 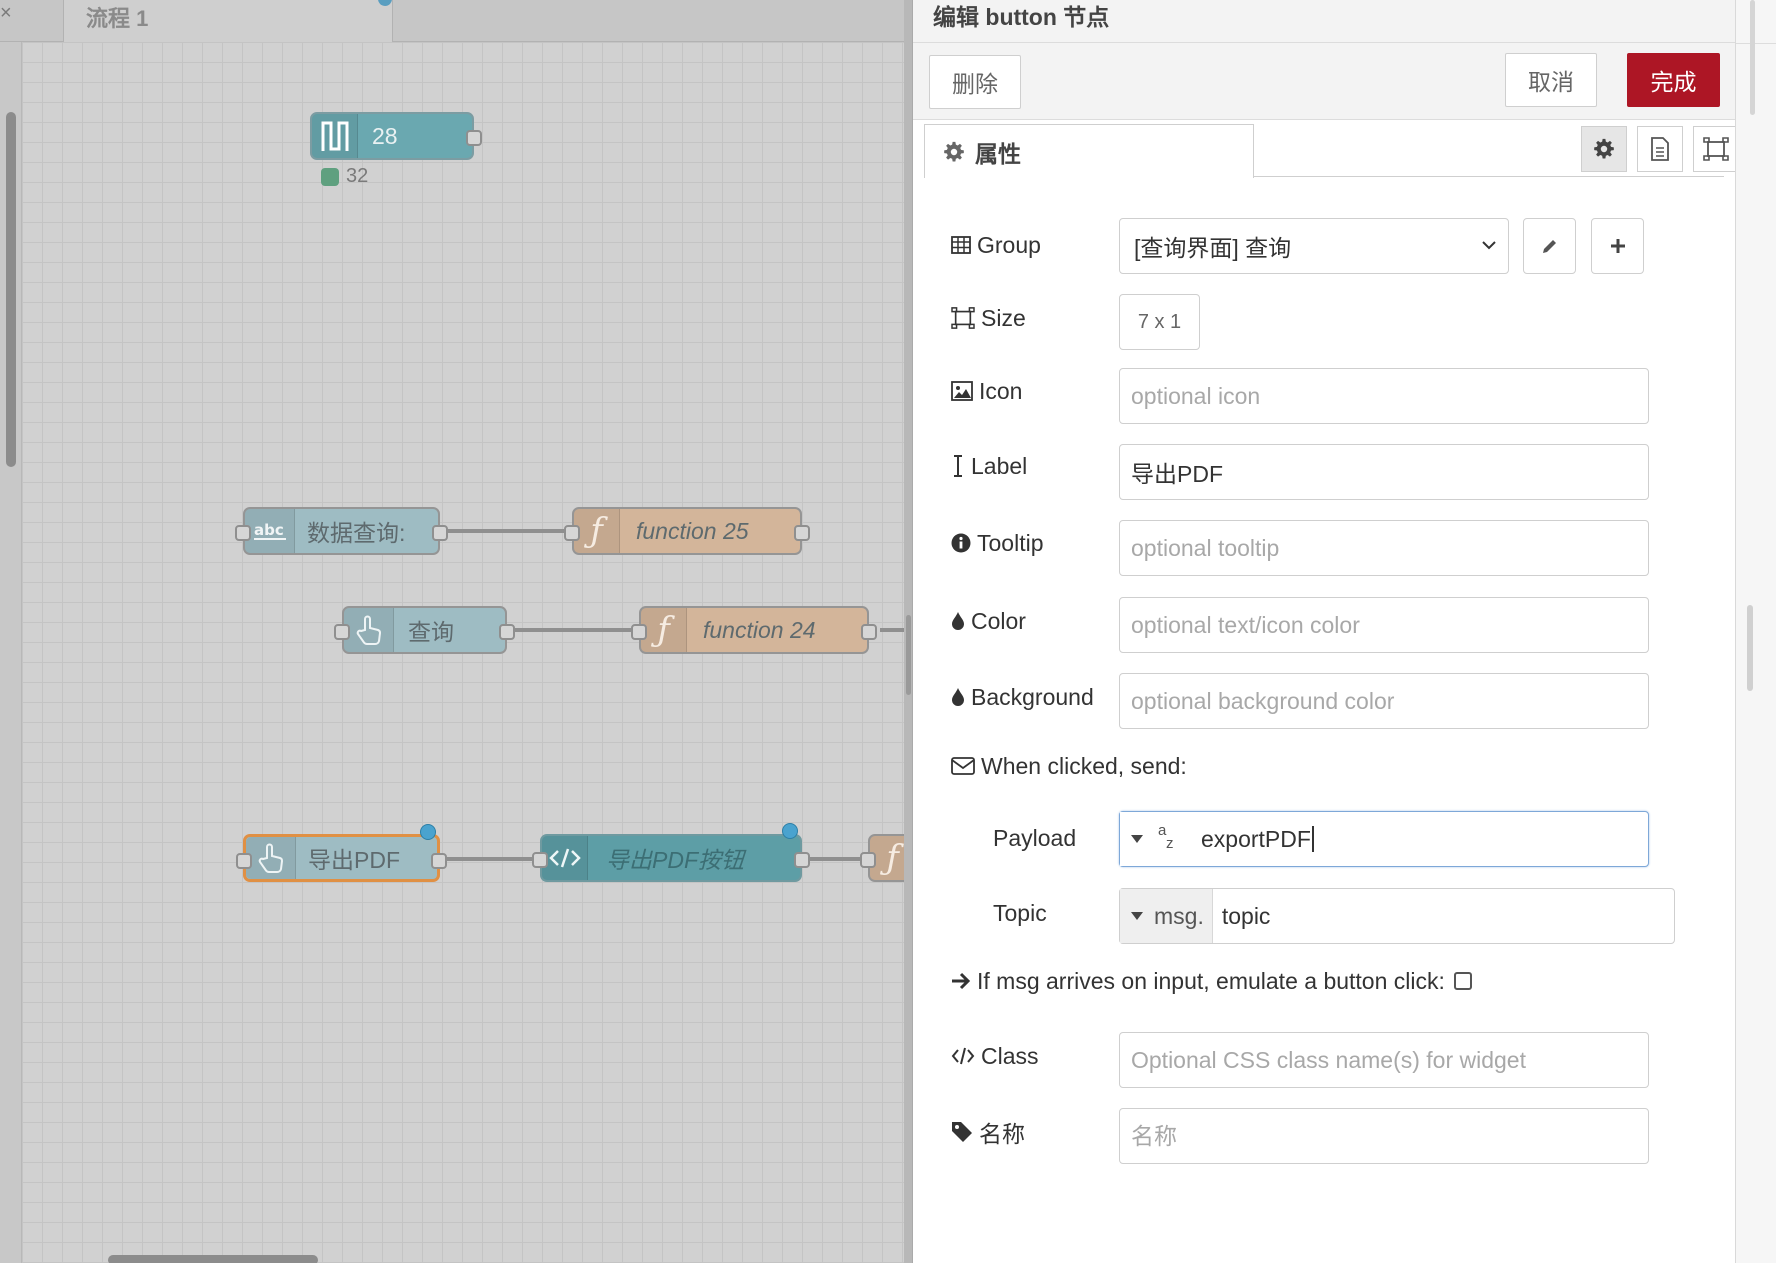 What do you see at coordinates (1384, 396) in the screenshot?
I see `icon-input` at bounding box center [1384, 396].